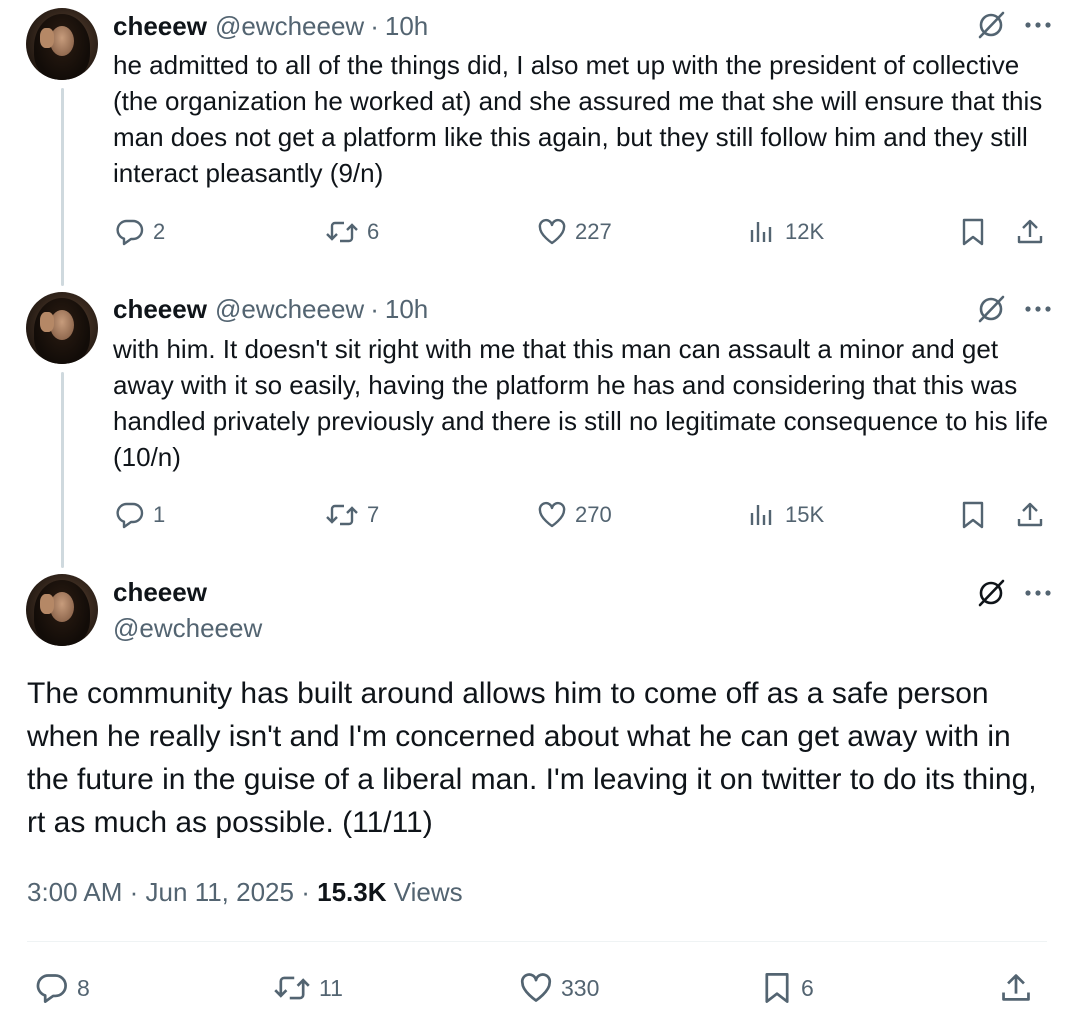 This screenshot has height=1029, width=1074. What do you see at coordinates (574, 515) in the screenshot?
I see `like-button: 270` at bounding box center [574, 515].